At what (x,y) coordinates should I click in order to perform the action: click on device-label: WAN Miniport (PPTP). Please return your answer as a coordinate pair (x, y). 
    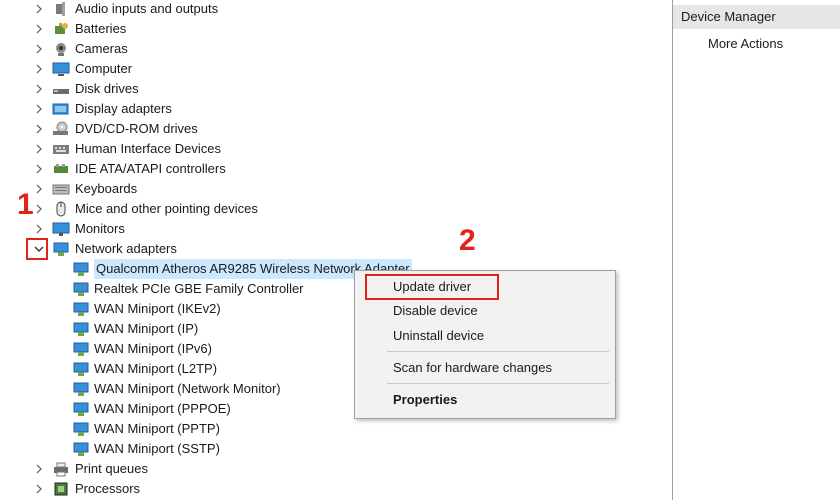
    Looking at the image, I should click on (157, 428).